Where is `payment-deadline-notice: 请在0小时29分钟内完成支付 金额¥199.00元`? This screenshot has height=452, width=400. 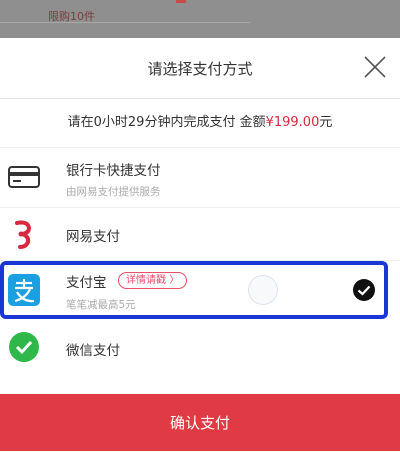
payment-deadline-notice: 请在0小时29分钟内完成支付 金额¥199.00元 is located at coordinates (200, 123).